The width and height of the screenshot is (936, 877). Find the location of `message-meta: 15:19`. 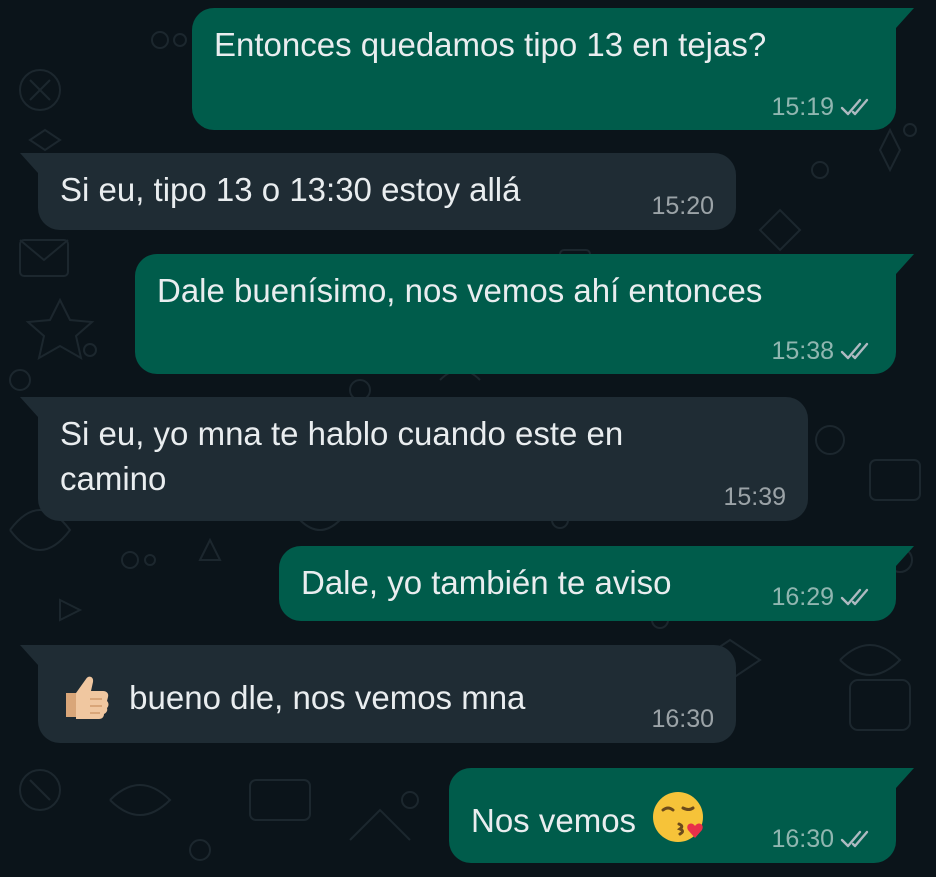

message-meta: 15:19 is located at coordinates (822, 107).